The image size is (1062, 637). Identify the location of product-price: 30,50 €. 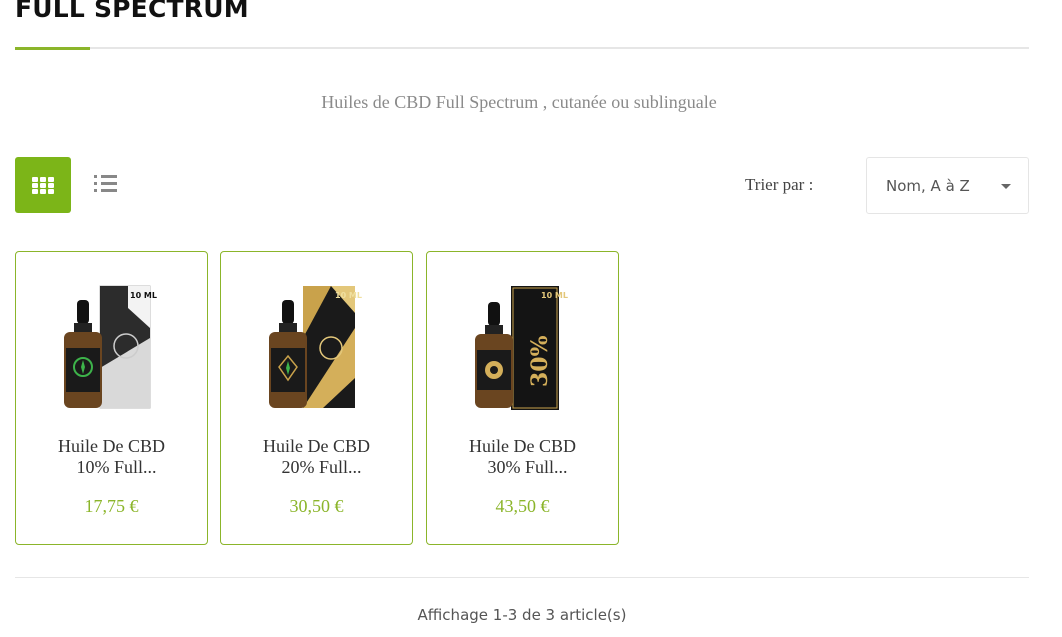
(316, 506).